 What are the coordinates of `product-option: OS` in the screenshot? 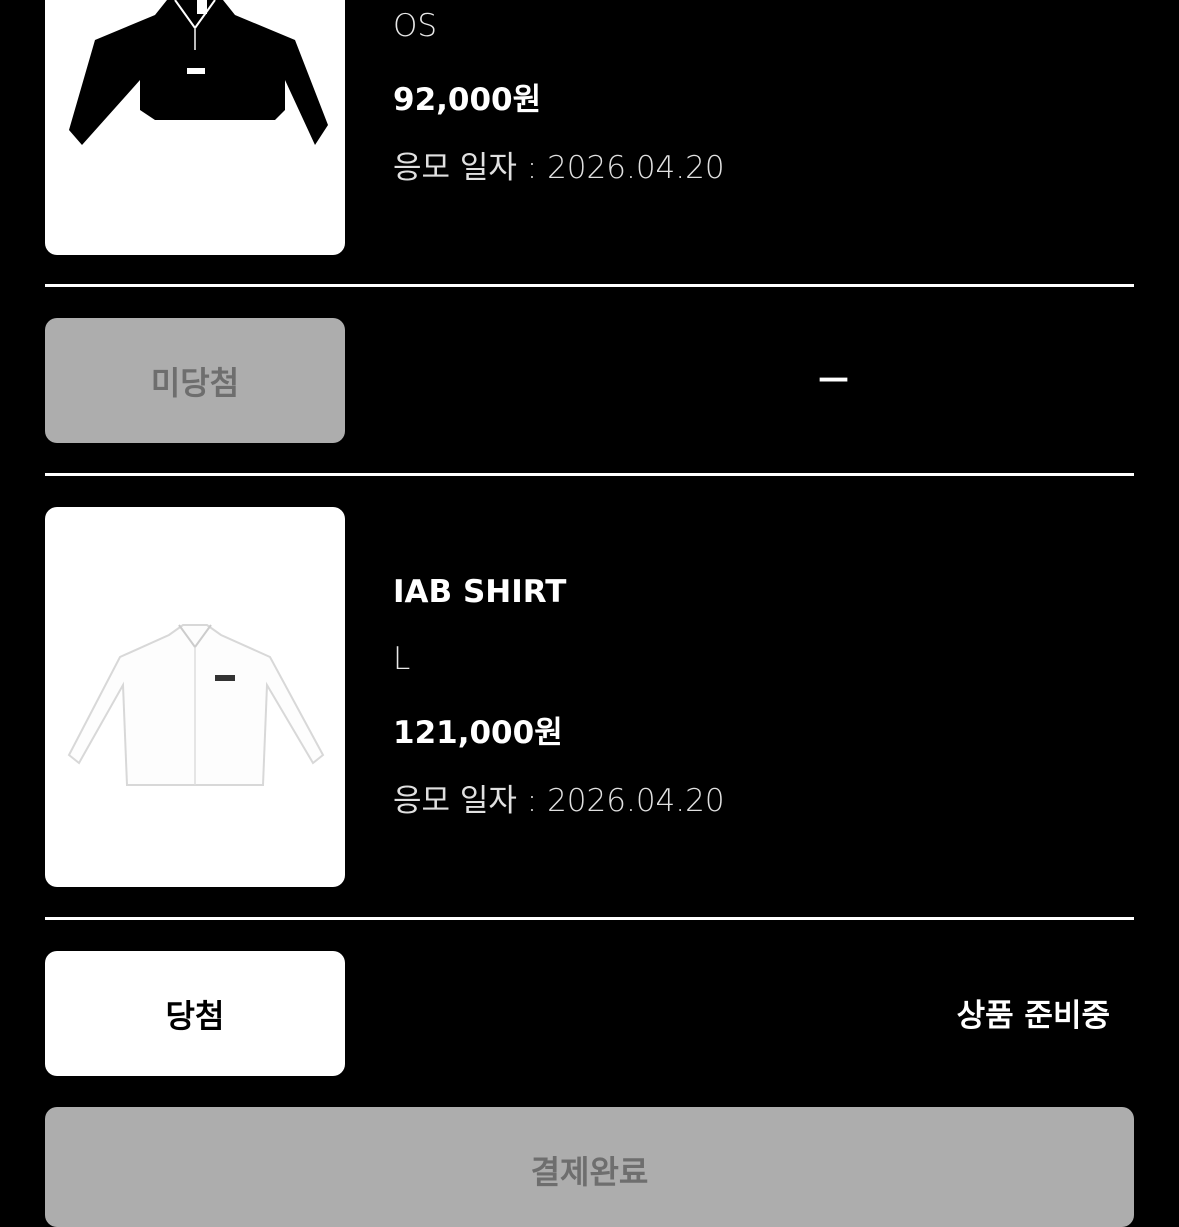 It's located at (415, 26).